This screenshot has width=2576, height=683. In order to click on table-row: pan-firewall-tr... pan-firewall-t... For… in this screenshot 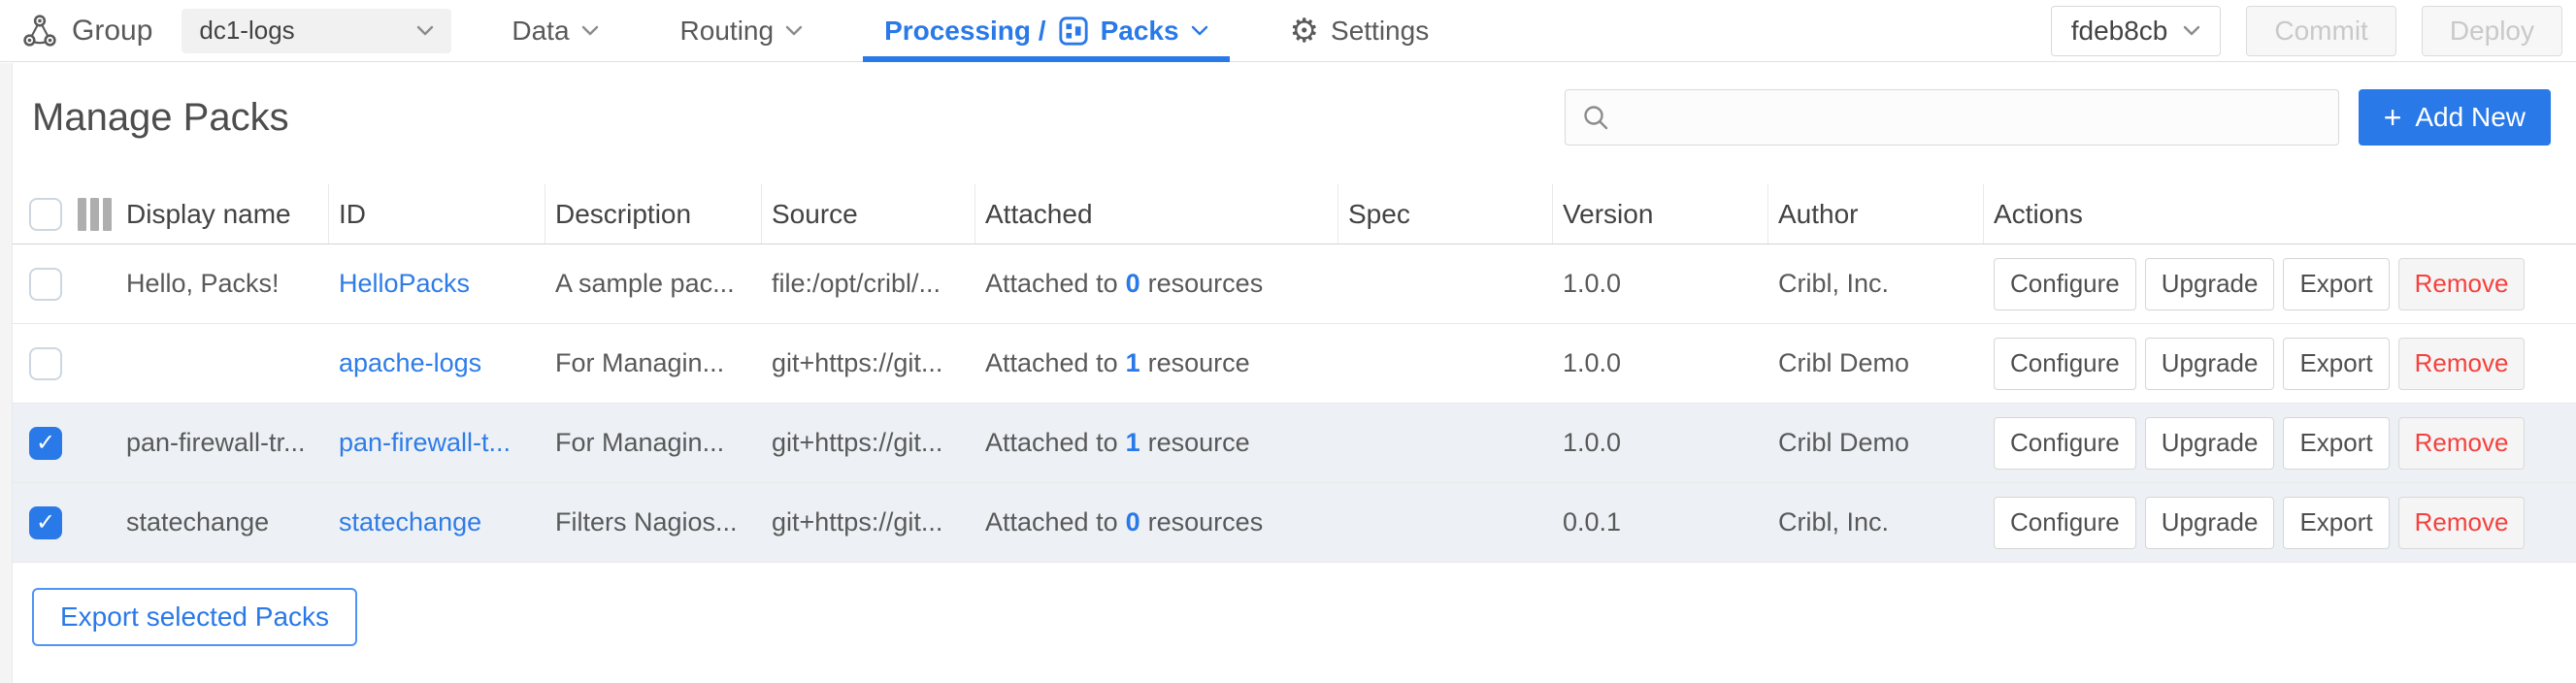, I will do `click(1295, 443)`.